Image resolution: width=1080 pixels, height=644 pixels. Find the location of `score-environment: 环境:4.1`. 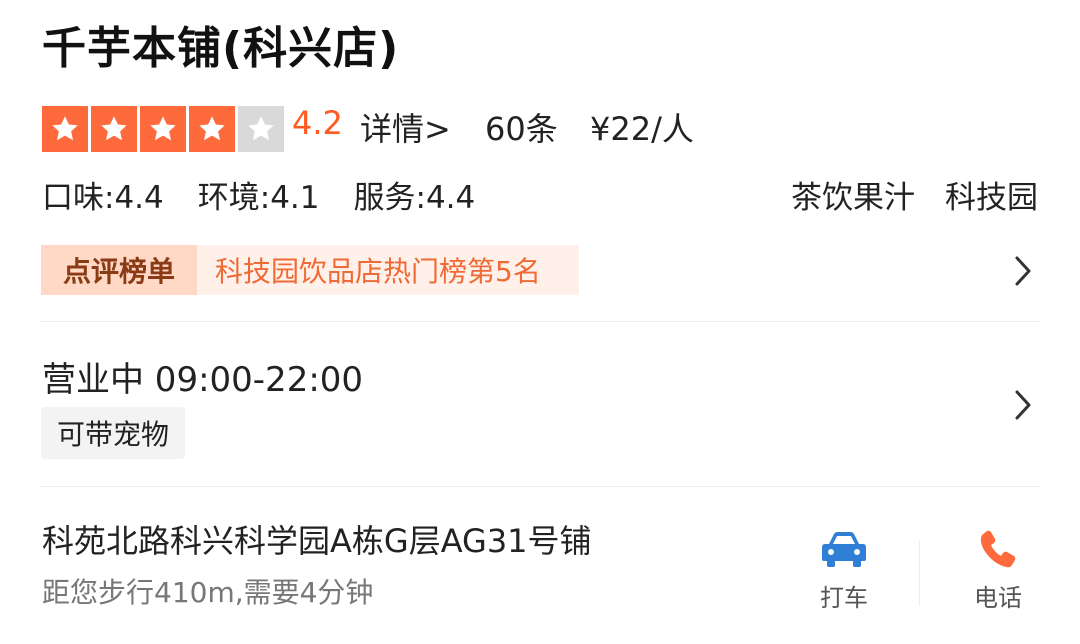

score-environment: 环境:4.1 is located at coordinates (258, 198).